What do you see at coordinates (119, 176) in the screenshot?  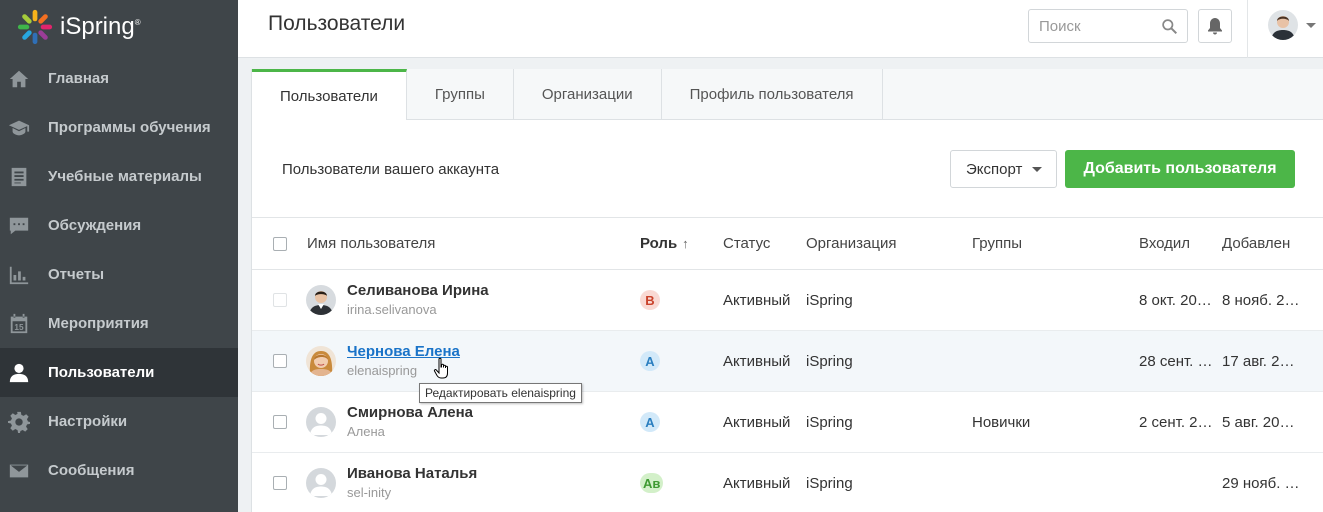 I see `sidebar-item-materials: Учебные материалы` at bounding box center [119, 176].